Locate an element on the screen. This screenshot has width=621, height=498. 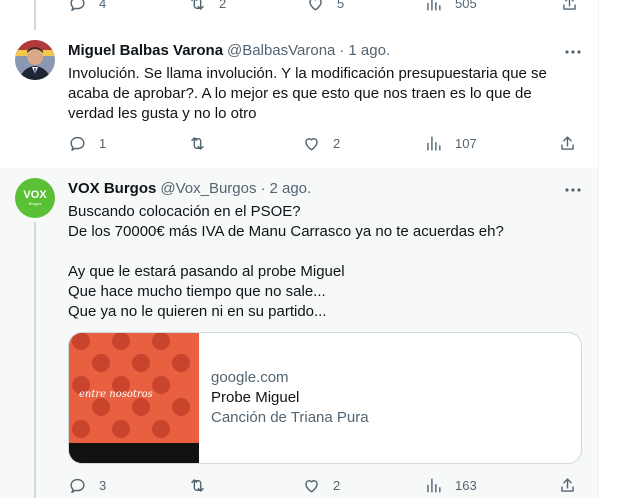
top-retweet-button: 2 is located at coordinates (207, 6).